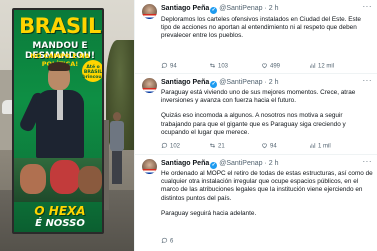 This screenshot has height=251, width=377. I want to click on reply-count: 94, so click(173, 66).